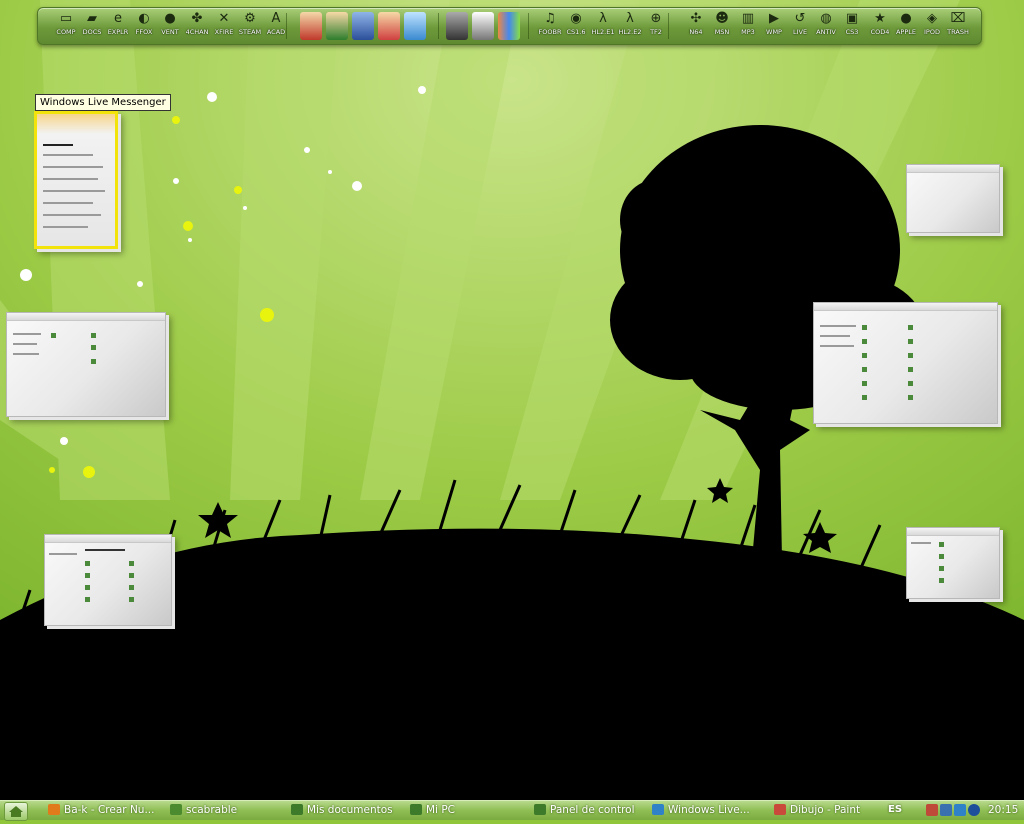  What do you see at coordinates (311, 26) in the screenshot?
I see `ryu-character-icon` at bounding box center [311, 26].